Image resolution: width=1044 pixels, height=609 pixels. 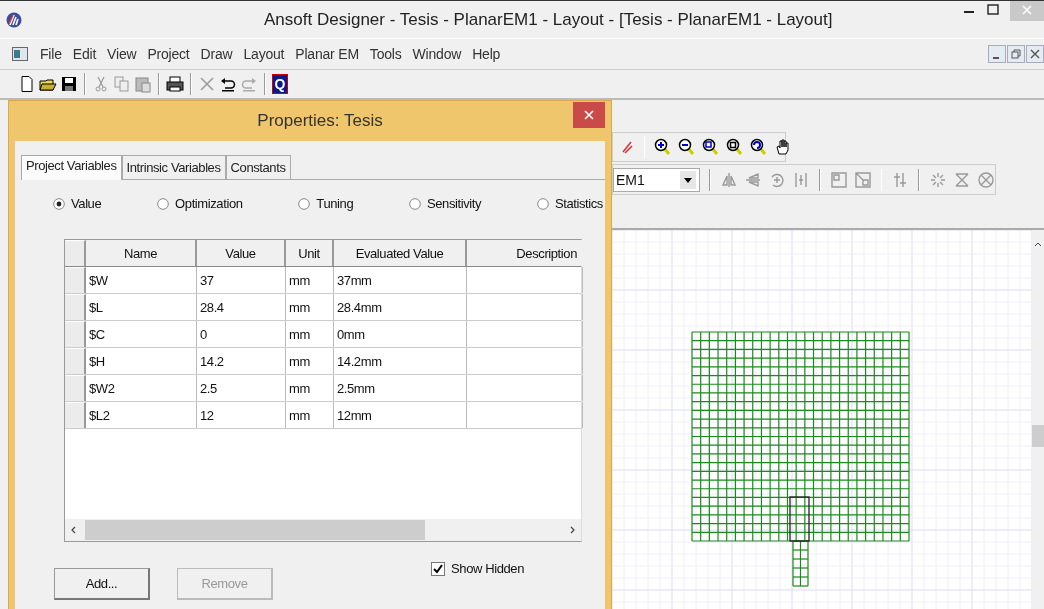 I want to click on corner-header, so click(x=75, y=253).